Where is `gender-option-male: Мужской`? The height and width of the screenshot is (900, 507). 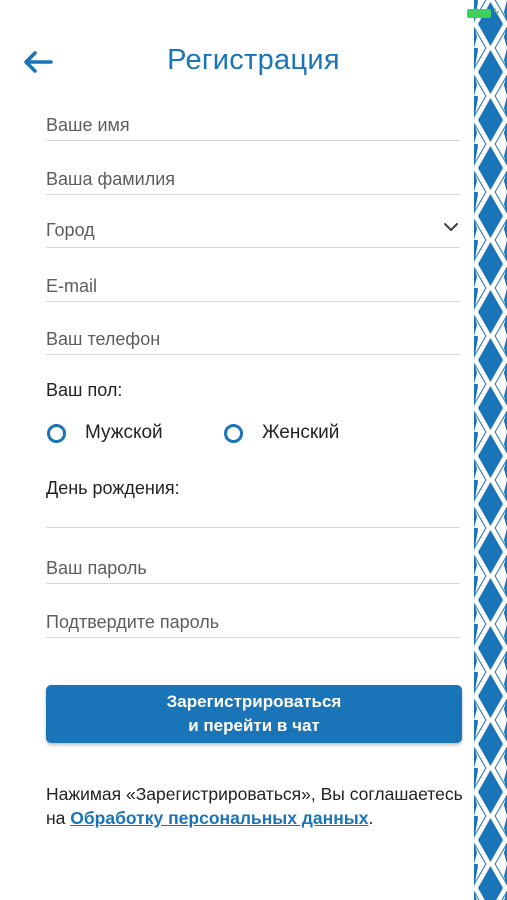
gender-option-male: Мужской is located at coordinates (105, 433).